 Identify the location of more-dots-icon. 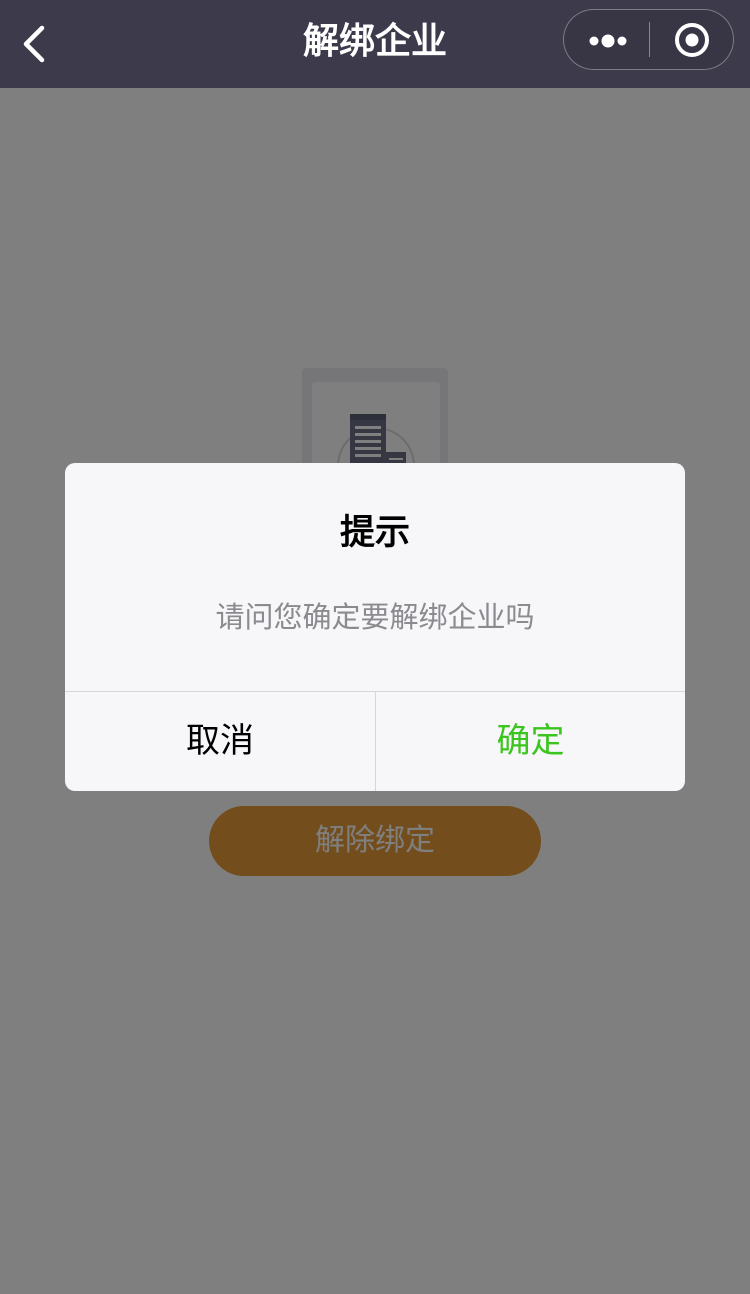
(608, 41).